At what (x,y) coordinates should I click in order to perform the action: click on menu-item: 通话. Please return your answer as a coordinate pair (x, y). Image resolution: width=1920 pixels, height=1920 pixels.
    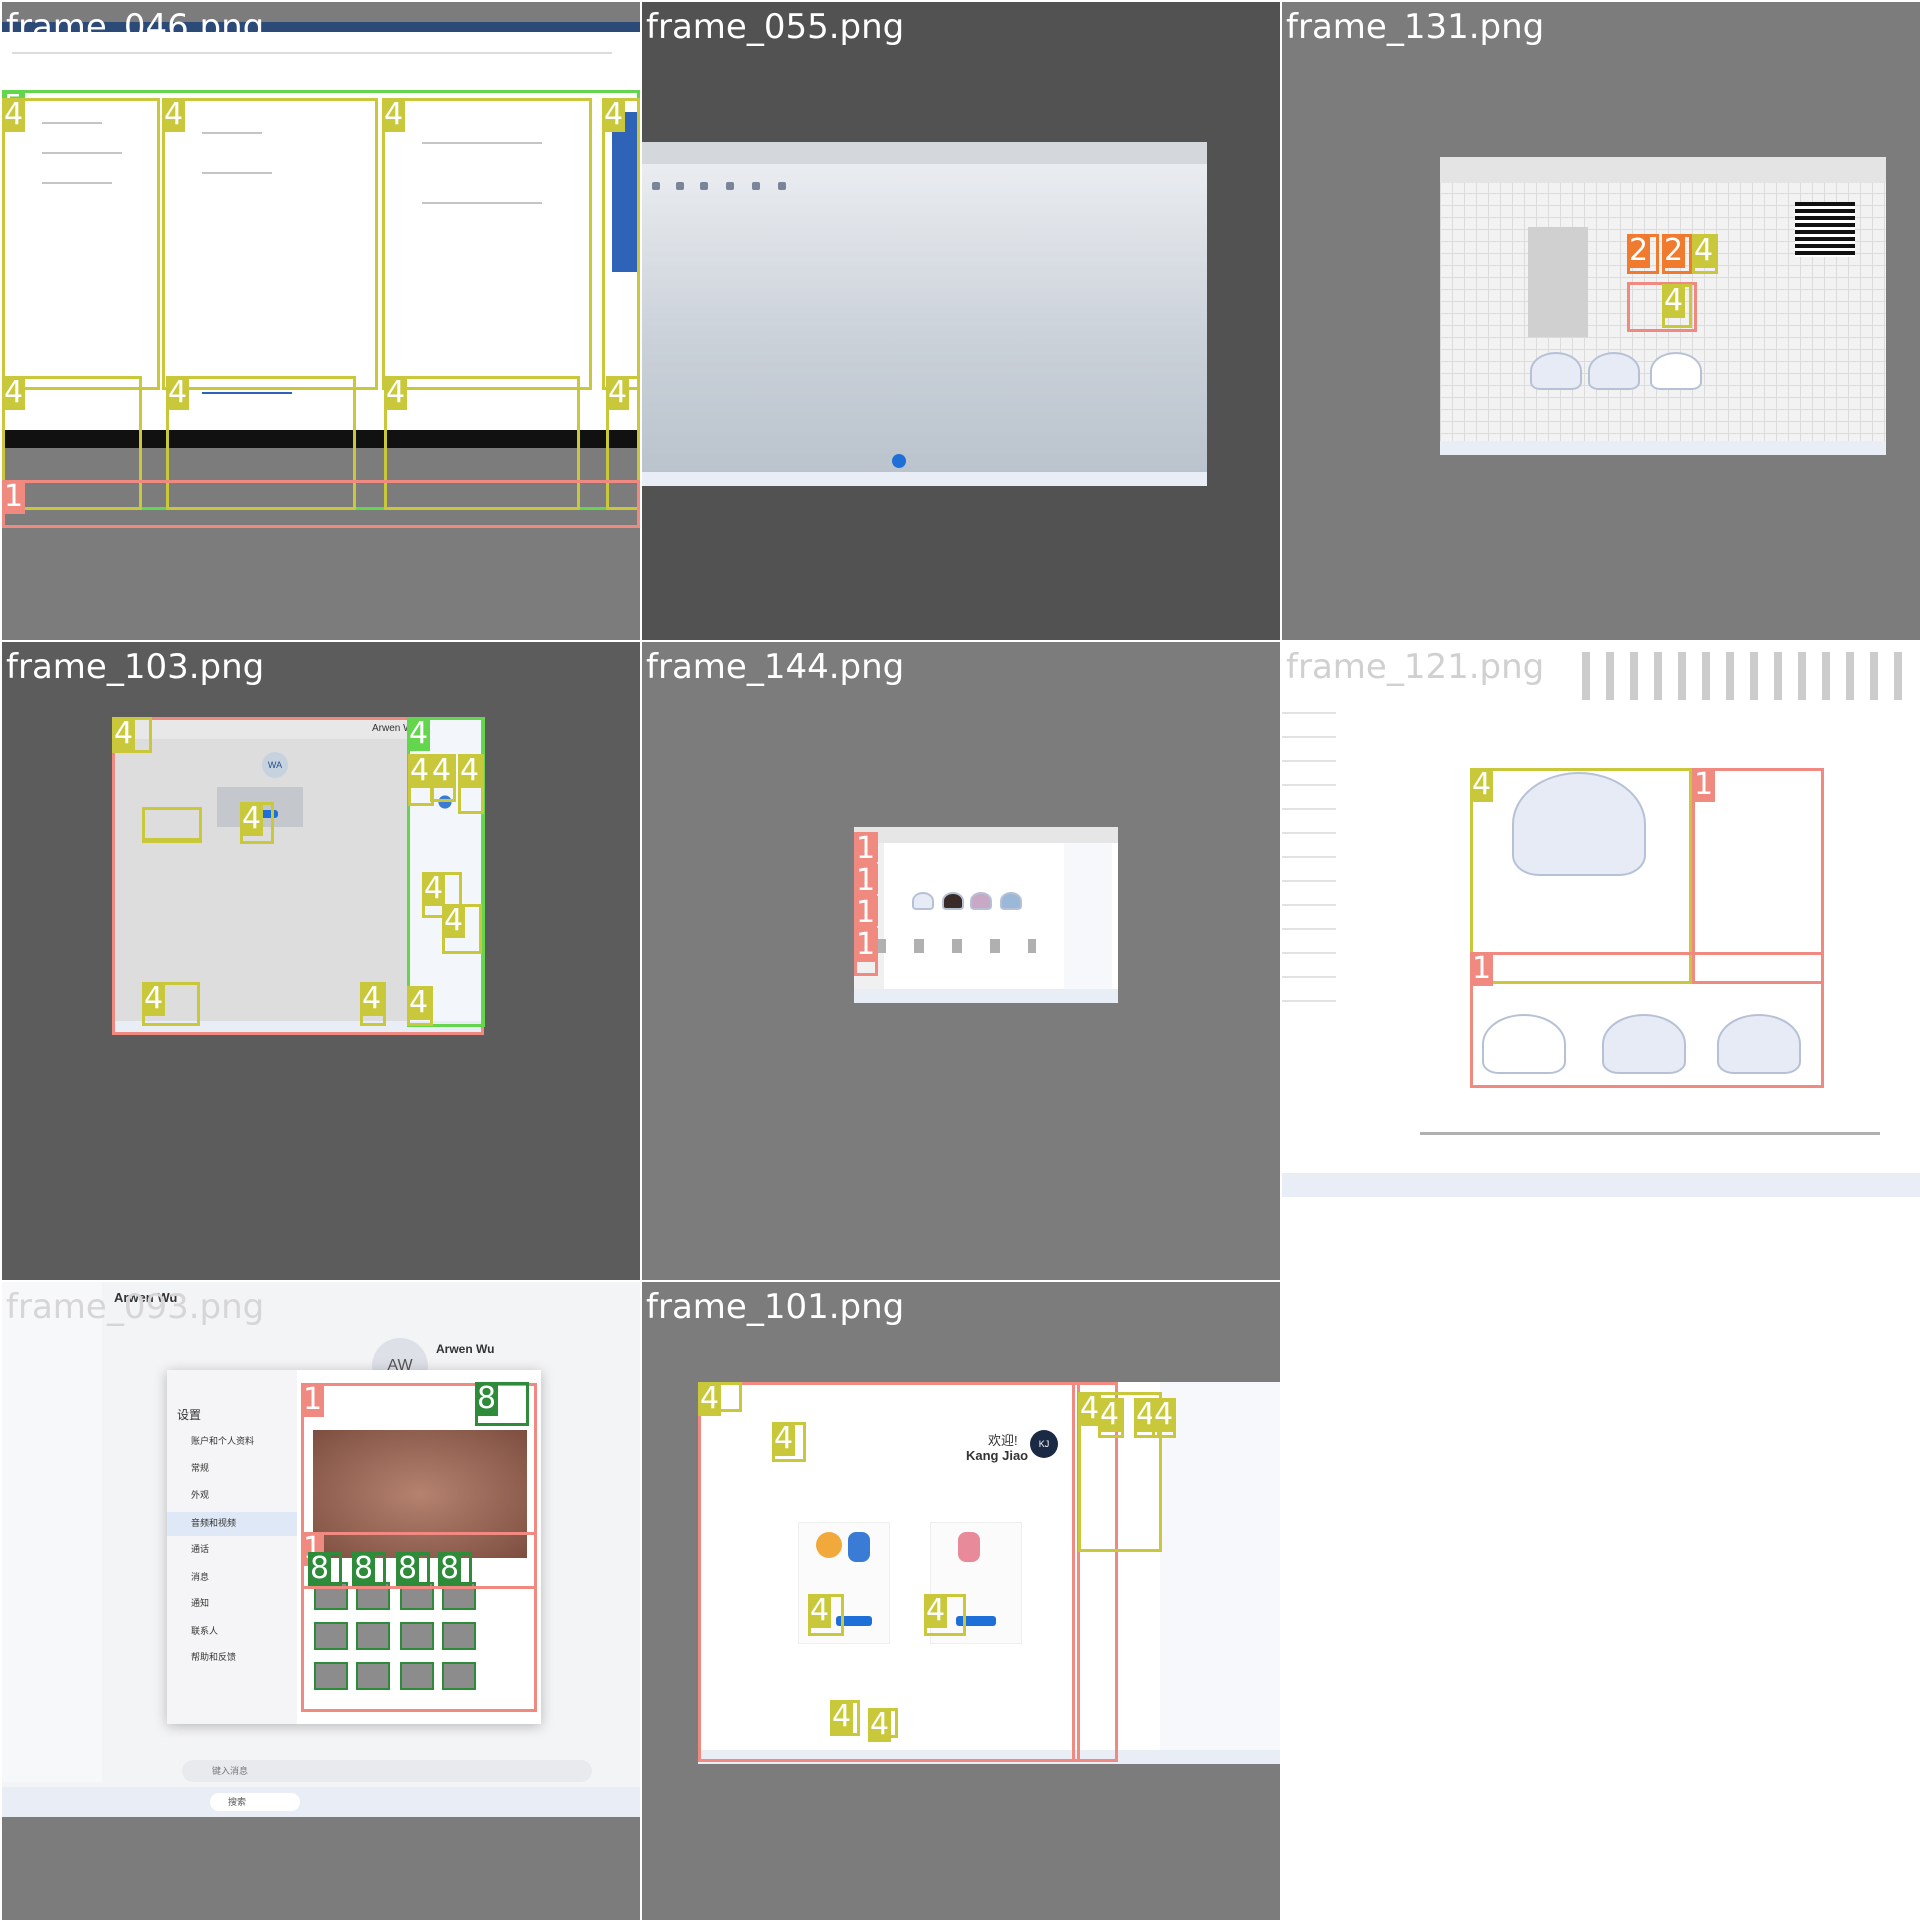
    Looking at the image, I should click on (200, 1548).